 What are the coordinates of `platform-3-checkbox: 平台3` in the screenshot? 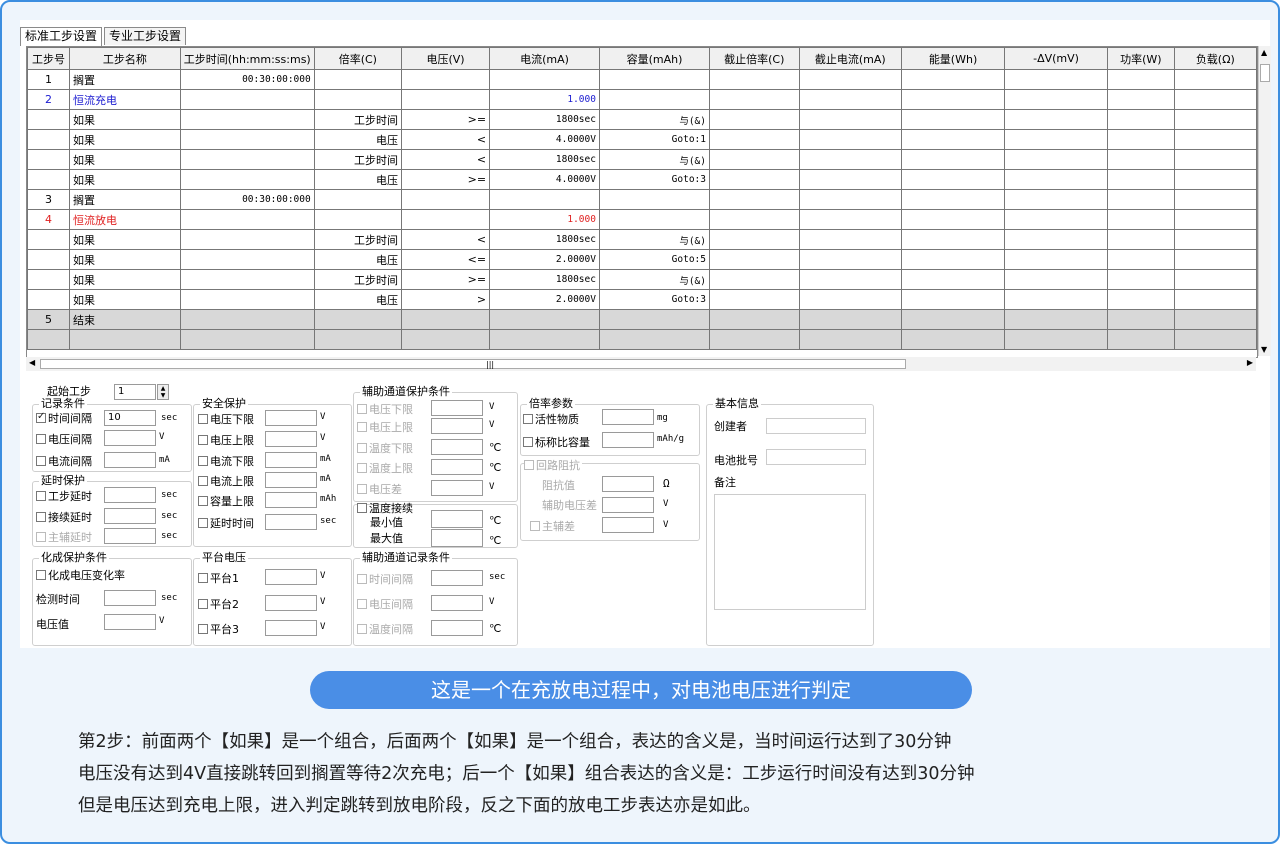 It's located at (218, 629).